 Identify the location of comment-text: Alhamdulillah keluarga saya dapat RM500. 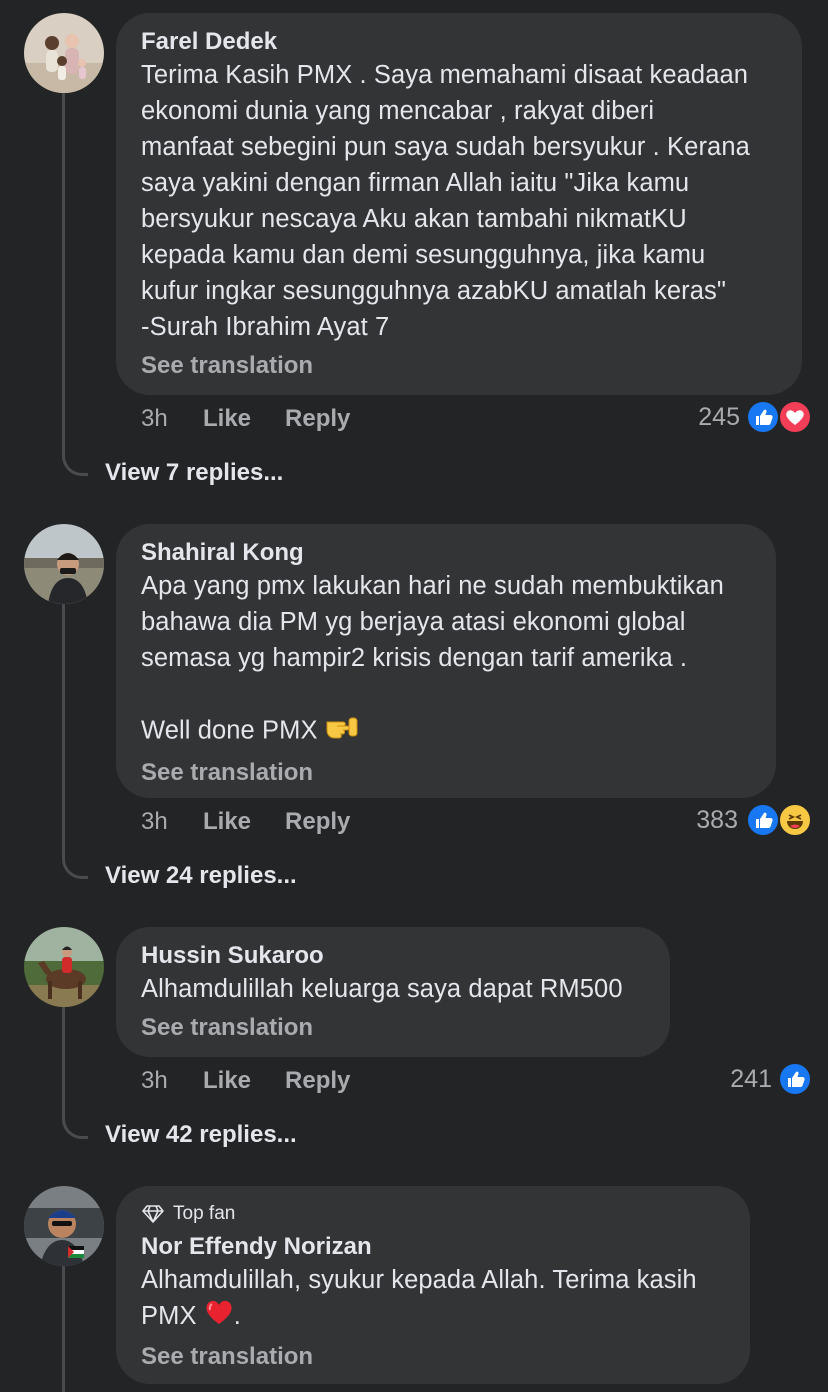
(382, 989).